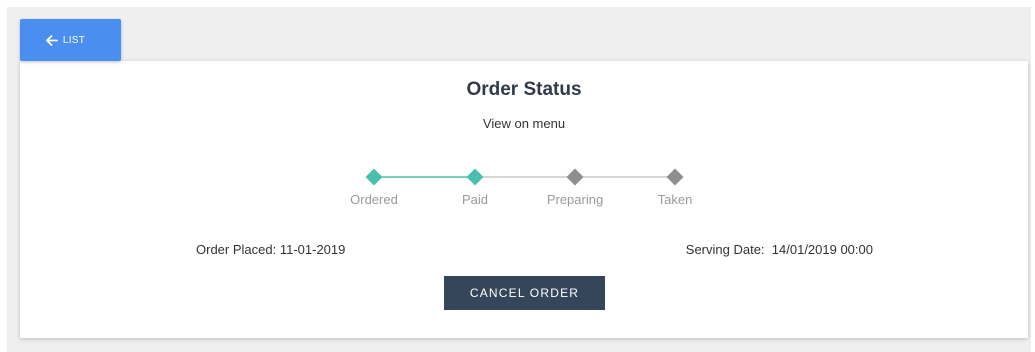  What do you see at coordinates (236, 249) in the screenshot?
I see `order-placed-label: Order Placed:` at bounding box center [236, 249].